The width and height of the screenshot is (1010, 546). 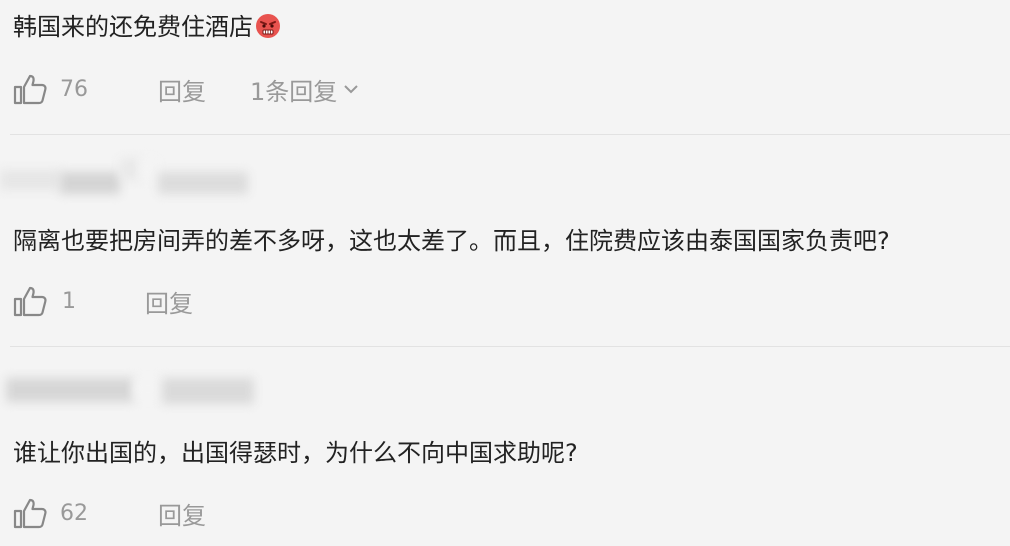 What do you see at coordinates (50, 89) in the screenshot?
I see `like-button: 76` at bounding box center [50, 89].